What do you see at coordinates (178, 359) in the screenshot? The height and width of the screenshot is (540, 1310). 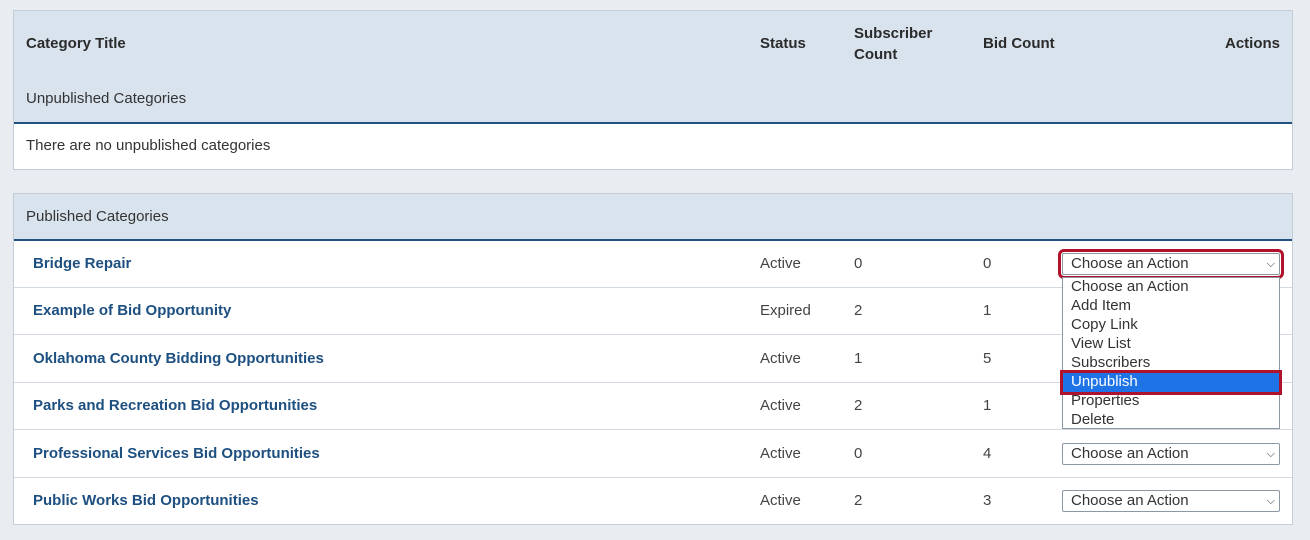 I see `category-link: Oklahoma County Bidding Opportunities` at bounding box center [178, 359].